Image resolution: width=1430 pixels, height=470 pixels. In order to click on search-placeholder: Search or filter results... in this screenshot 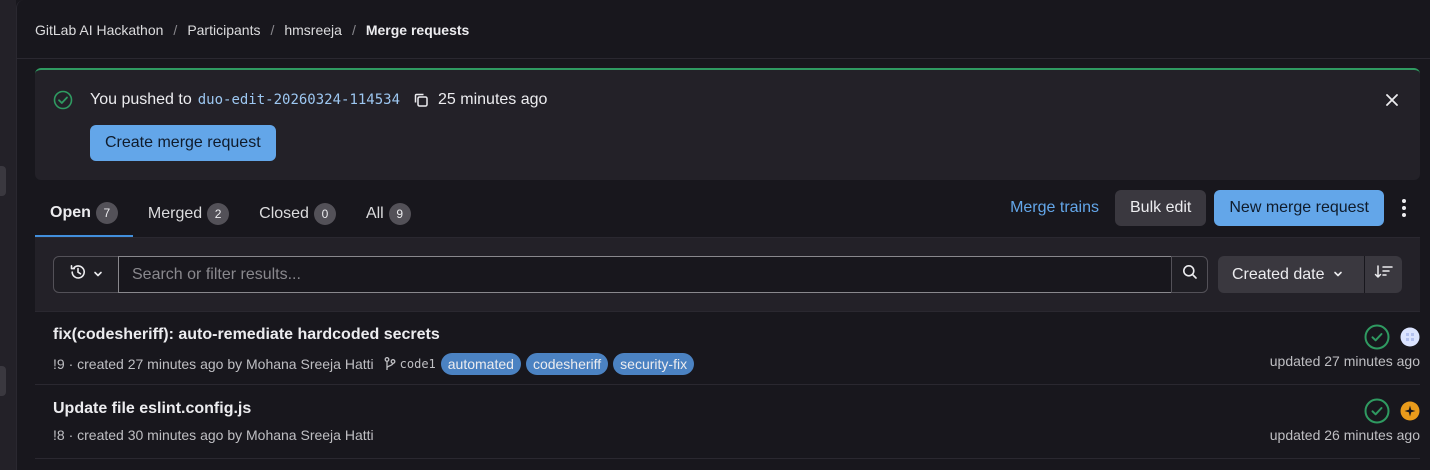, I will do `click(216, 274)`.